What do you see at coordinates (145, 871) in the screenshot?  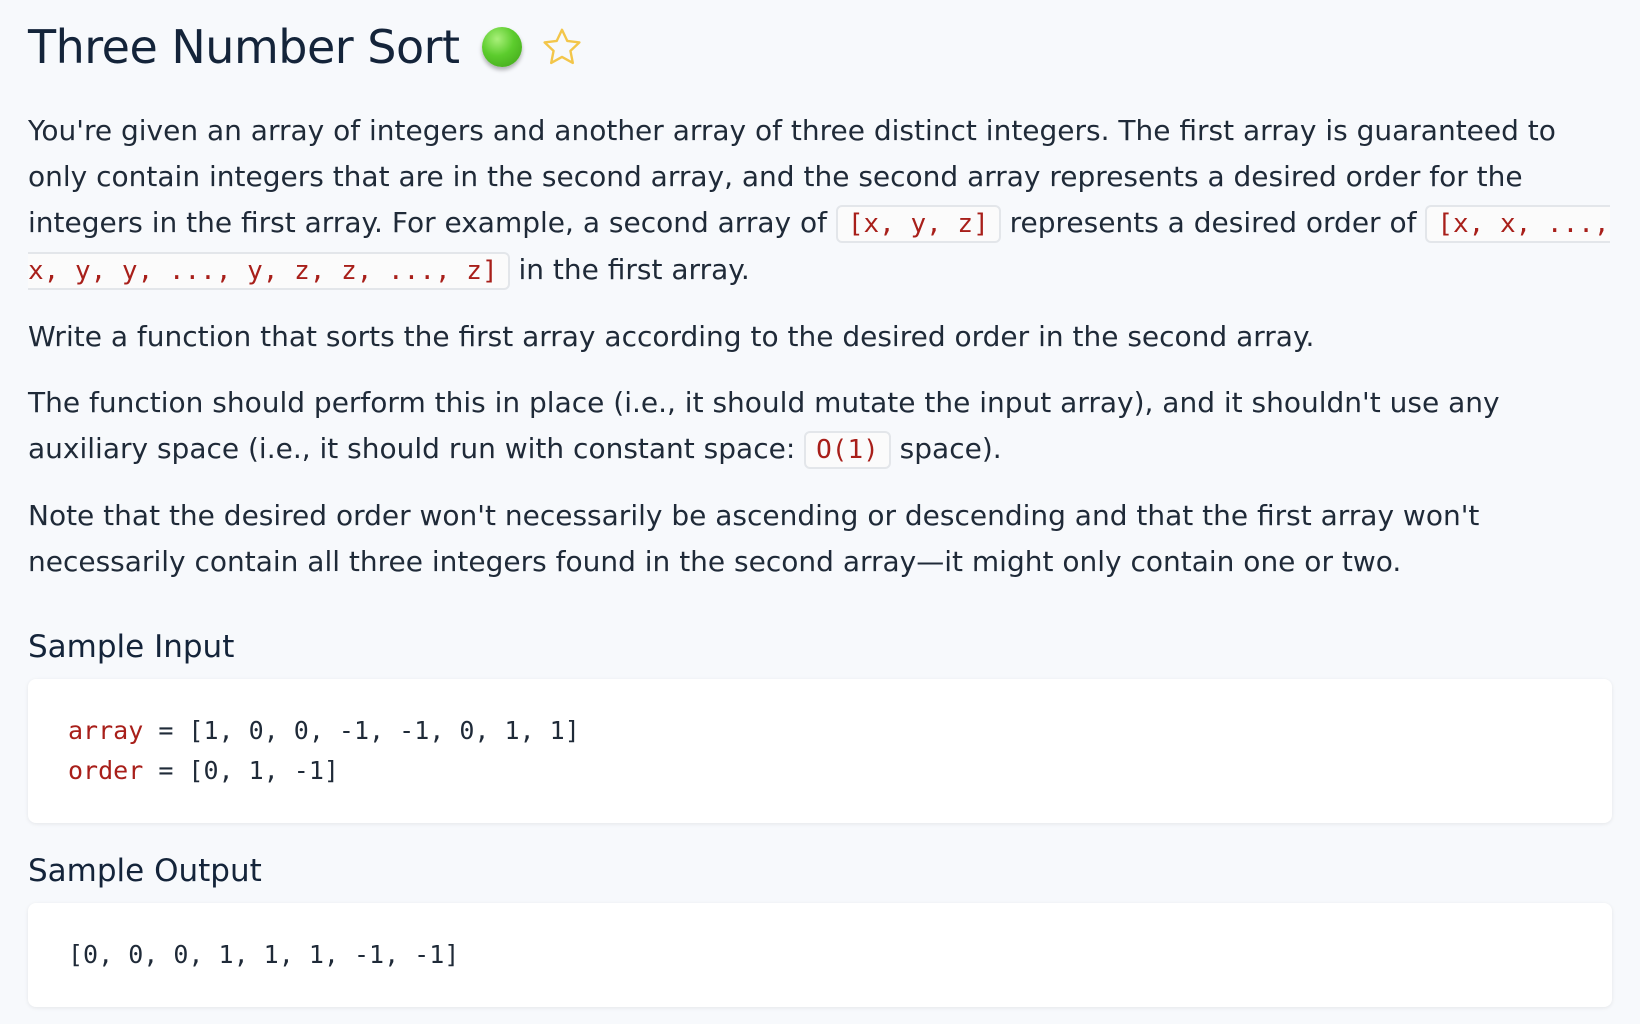 I see `sample-output-heading: Sample Output` at bounding box center [145, 871].